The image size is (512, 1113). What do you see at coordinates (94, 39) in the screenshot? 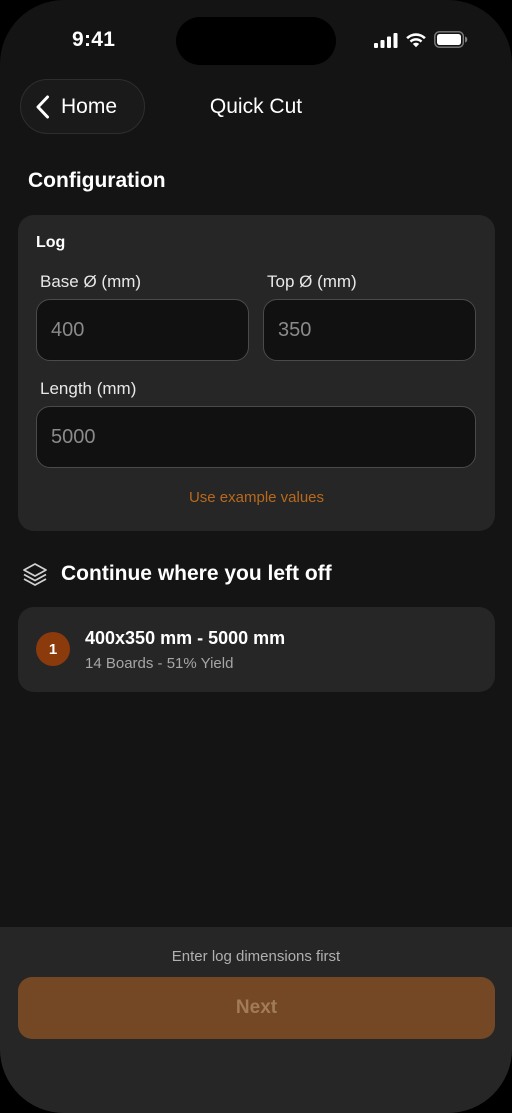
I see `status-time: 9:41` at bounding box center [94, 39].